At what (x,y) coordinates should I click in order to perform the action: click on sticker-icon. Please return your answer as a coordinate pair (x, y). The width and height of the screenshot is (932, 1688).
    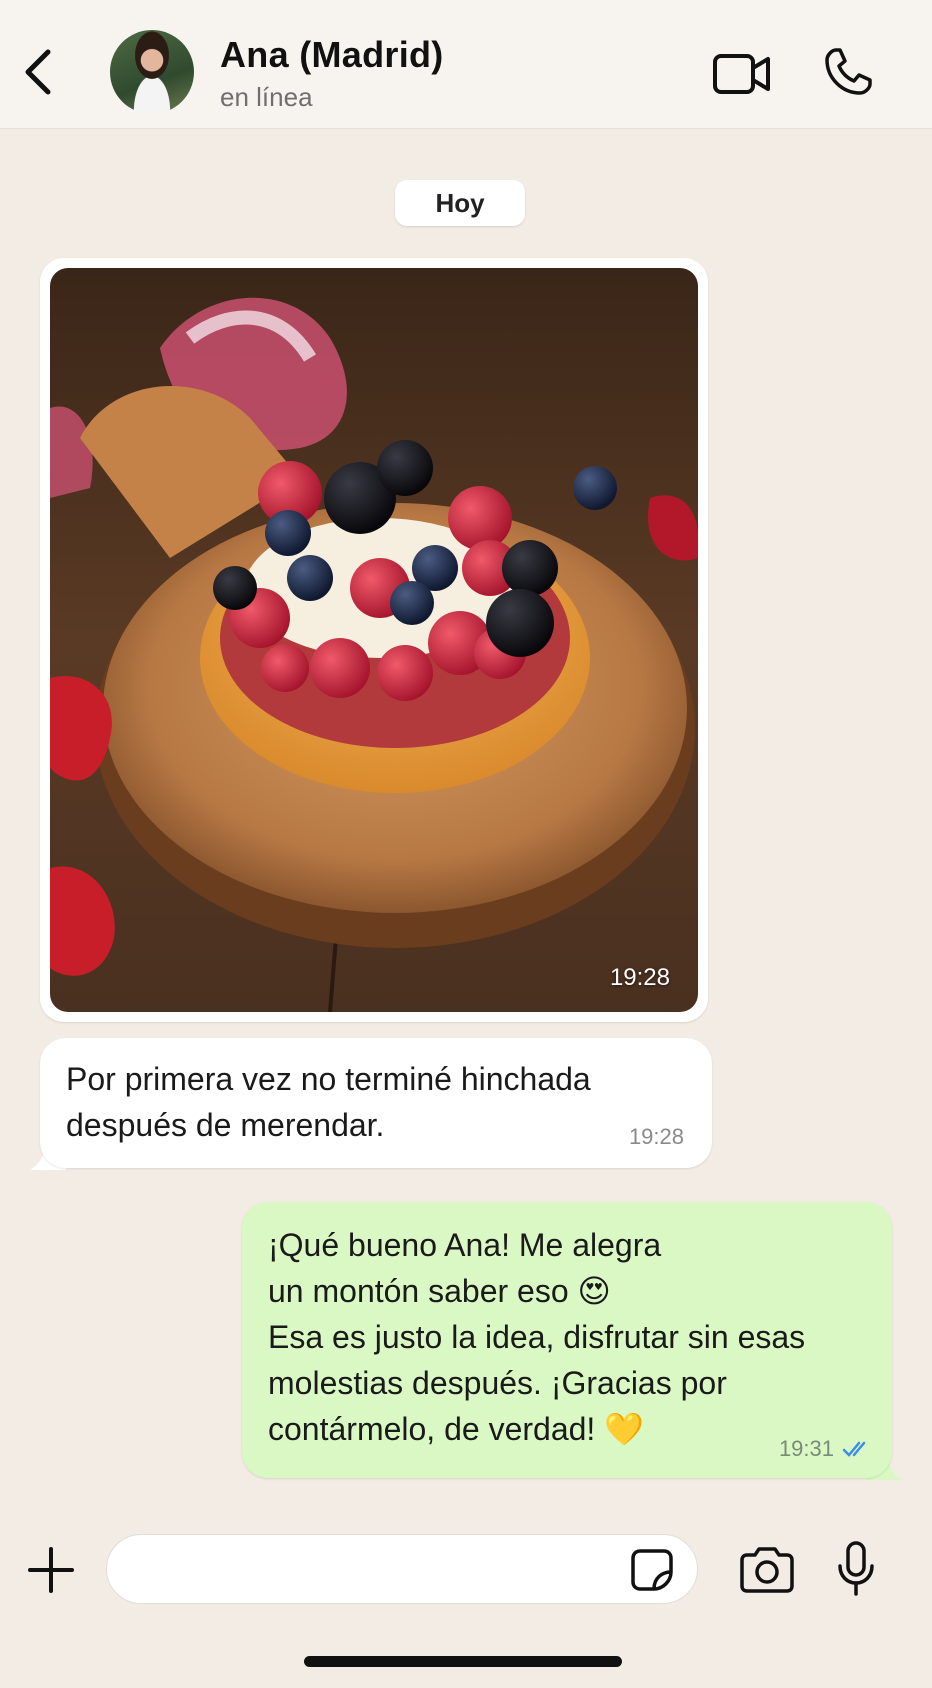
    Looking at the image, I should click on (652, 1570).